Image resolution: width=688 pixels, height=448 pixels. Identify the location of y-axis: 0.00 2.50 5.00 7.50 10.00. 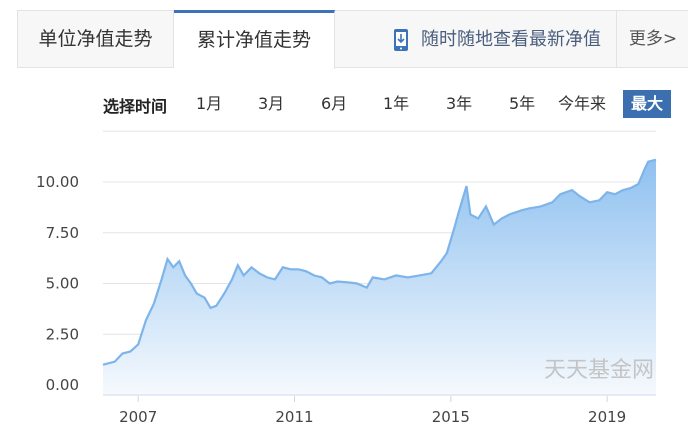
(57, 283).